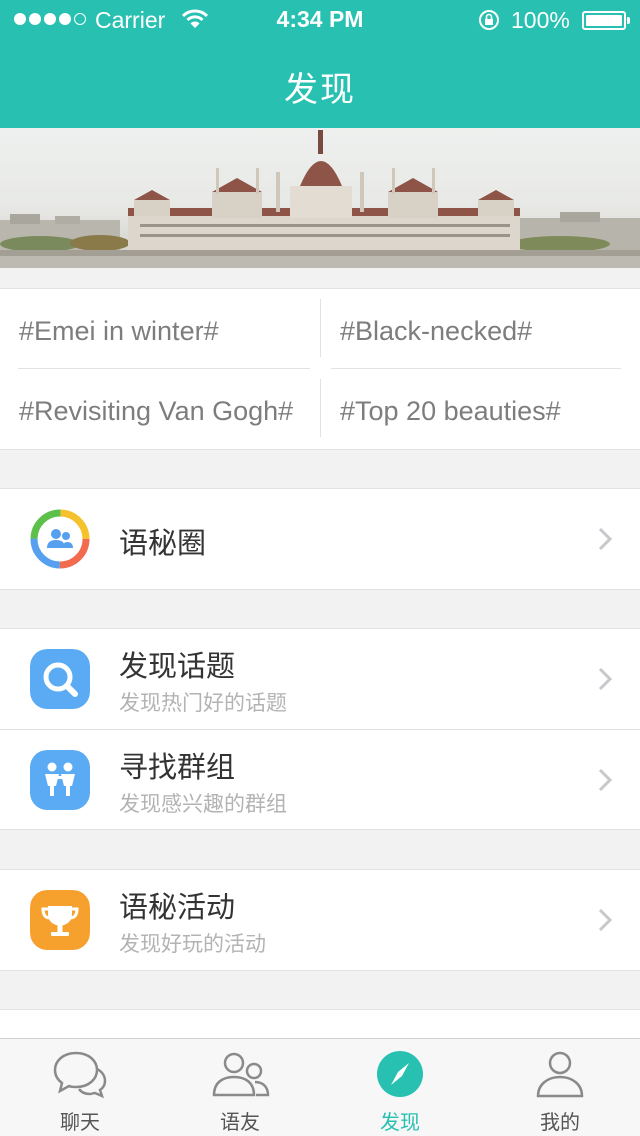  I want to click on rotation-lock-icon, so click(489, 20).